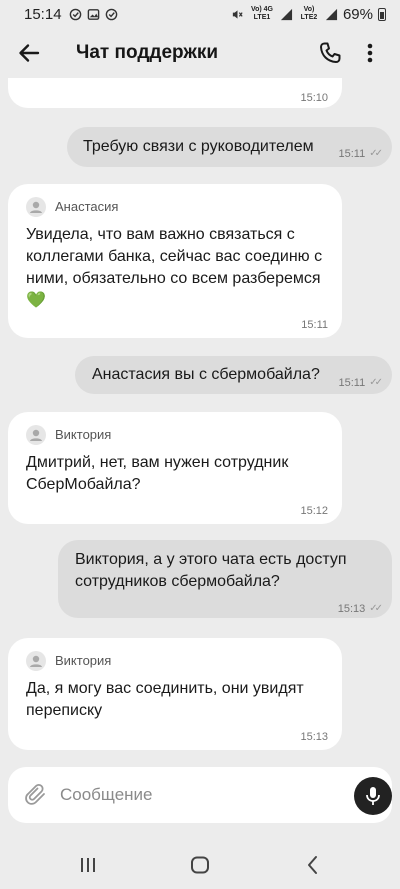 The width and height of the screenshot is (400, 889). What do you see at coordinates (175, 93) in the screenshot?
I see `message-incoming: 15:10` at bounding box center [175, 93].